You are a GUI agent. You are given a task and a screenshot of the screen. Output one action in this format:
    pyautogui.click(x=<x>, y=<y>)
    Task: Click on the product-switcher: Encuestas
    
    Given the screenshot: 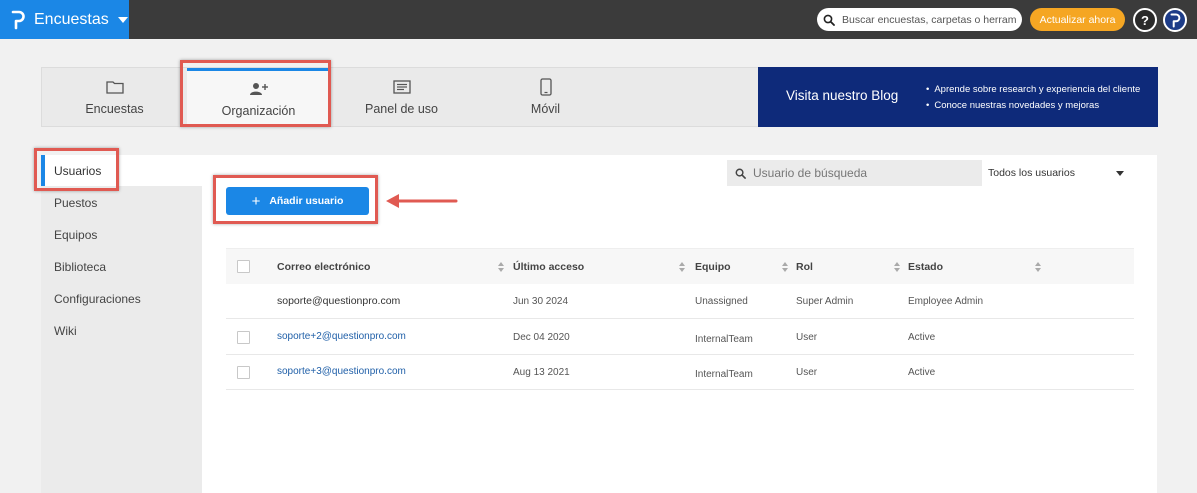 What is the action you would take?
    pyautogui.click(x=64, y=19)
    